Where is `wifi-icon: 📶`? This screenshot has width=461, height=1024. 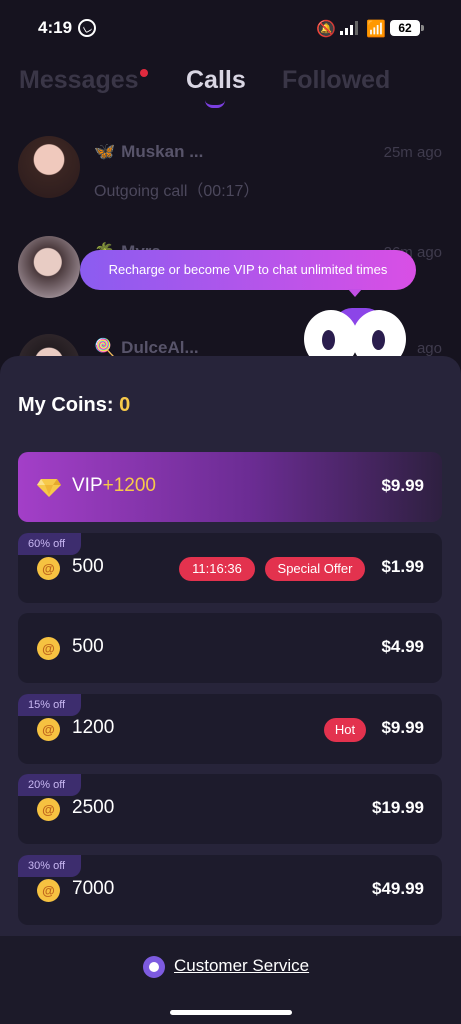 wifi-icon: 📶 is located at coordinates (376, 29).